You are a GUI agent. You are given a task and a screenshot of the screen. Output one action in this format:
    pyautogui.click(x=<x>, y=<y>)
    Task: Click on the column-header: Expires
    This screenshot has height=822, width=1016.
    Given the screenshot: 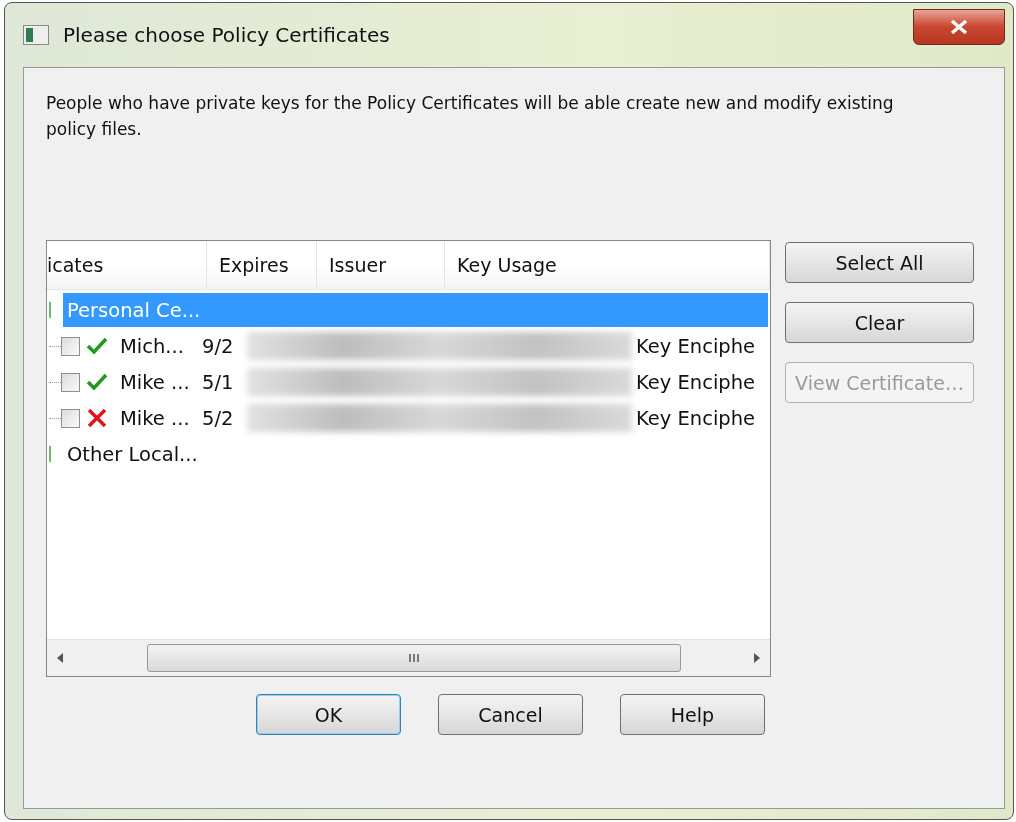 What is the action you would take?
    pyautogui.click(x=262, y=265)
    